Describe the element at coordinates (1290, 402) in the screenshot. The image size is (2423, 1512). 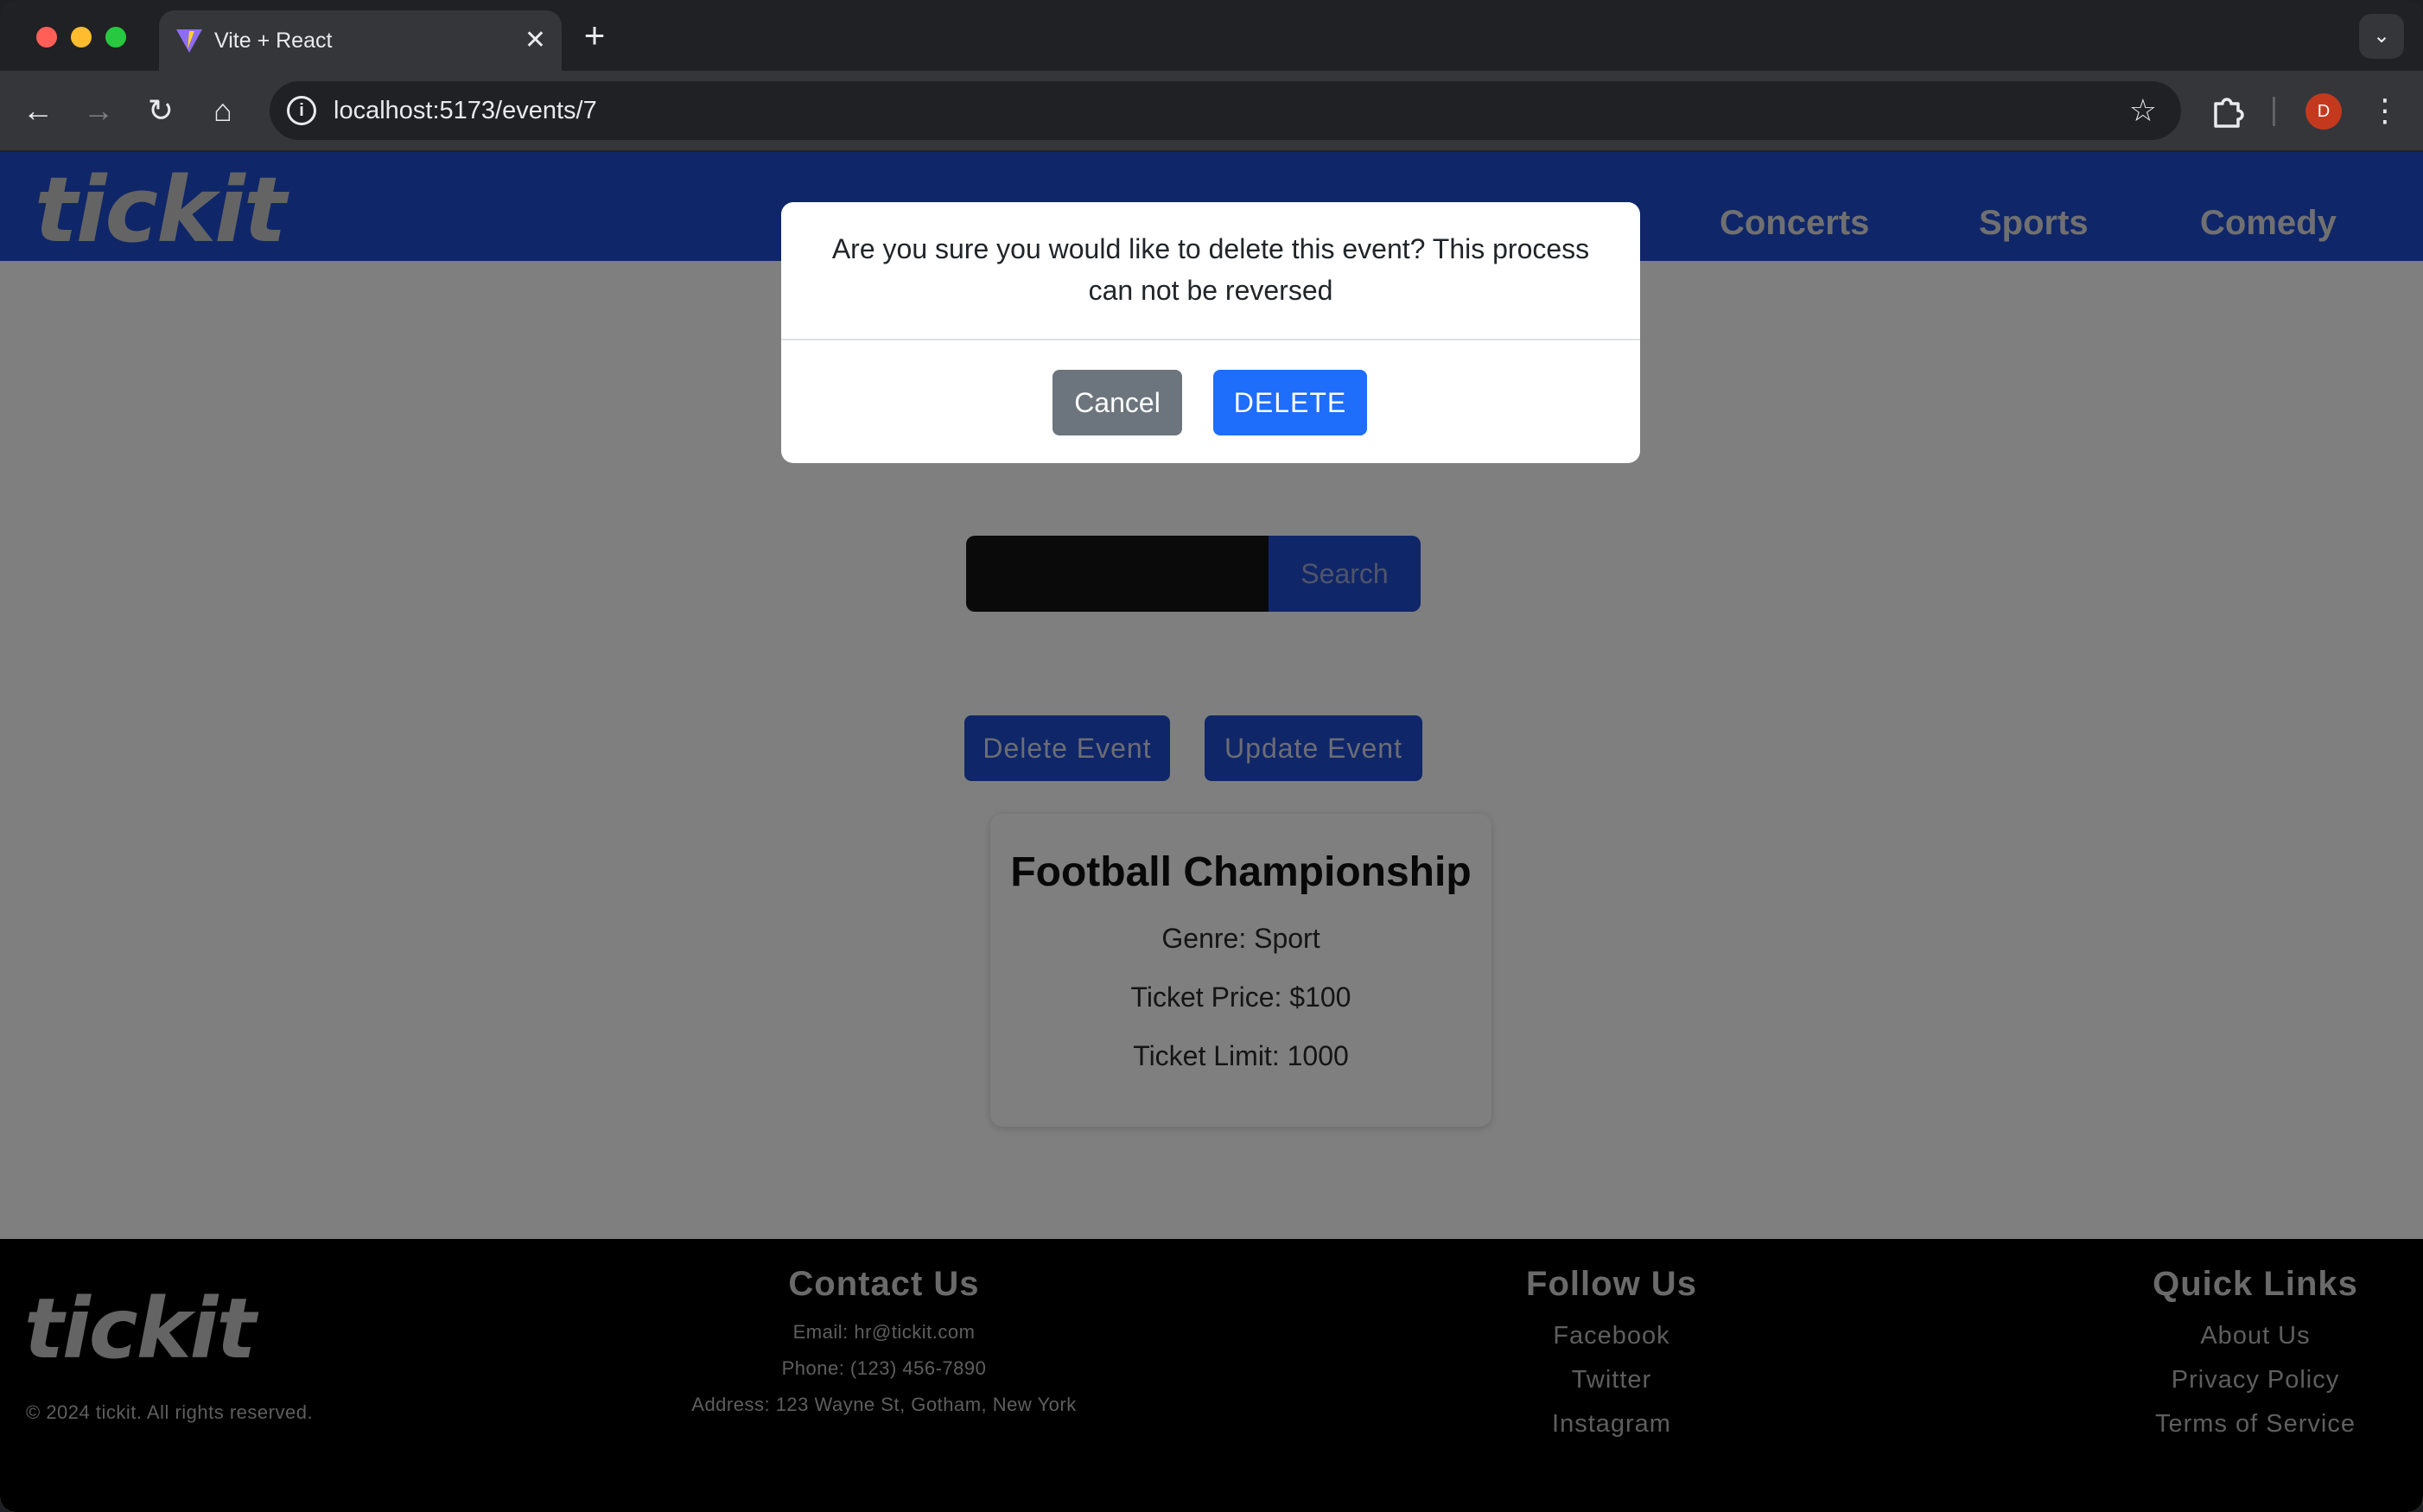
I see `confirm-delete-button: DELETE` at that location.